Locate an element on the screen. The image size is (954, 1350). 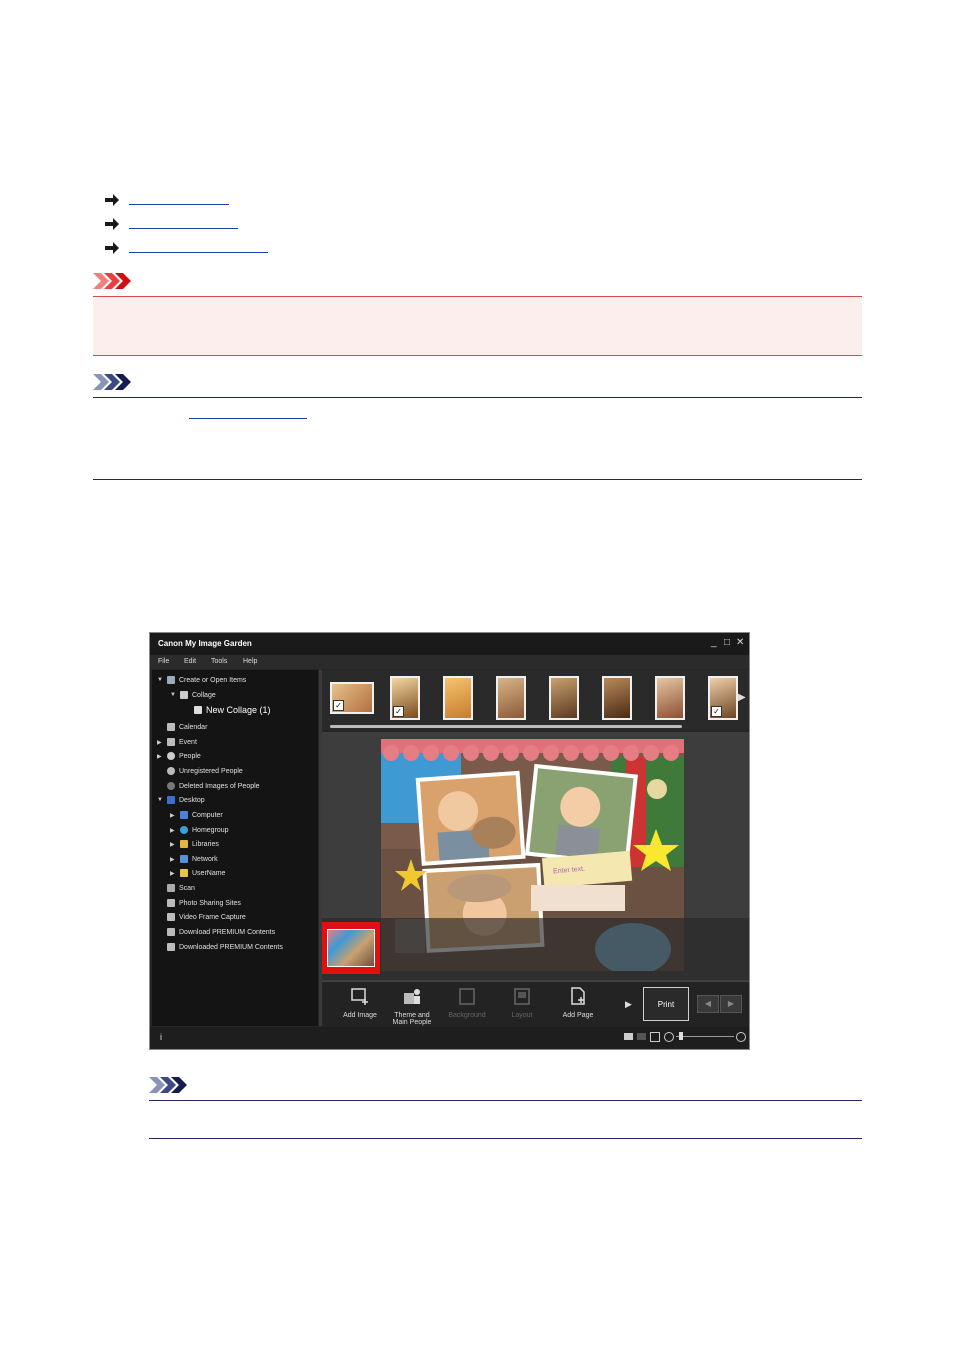
desktop-icon is located at coordinates (171, 800).